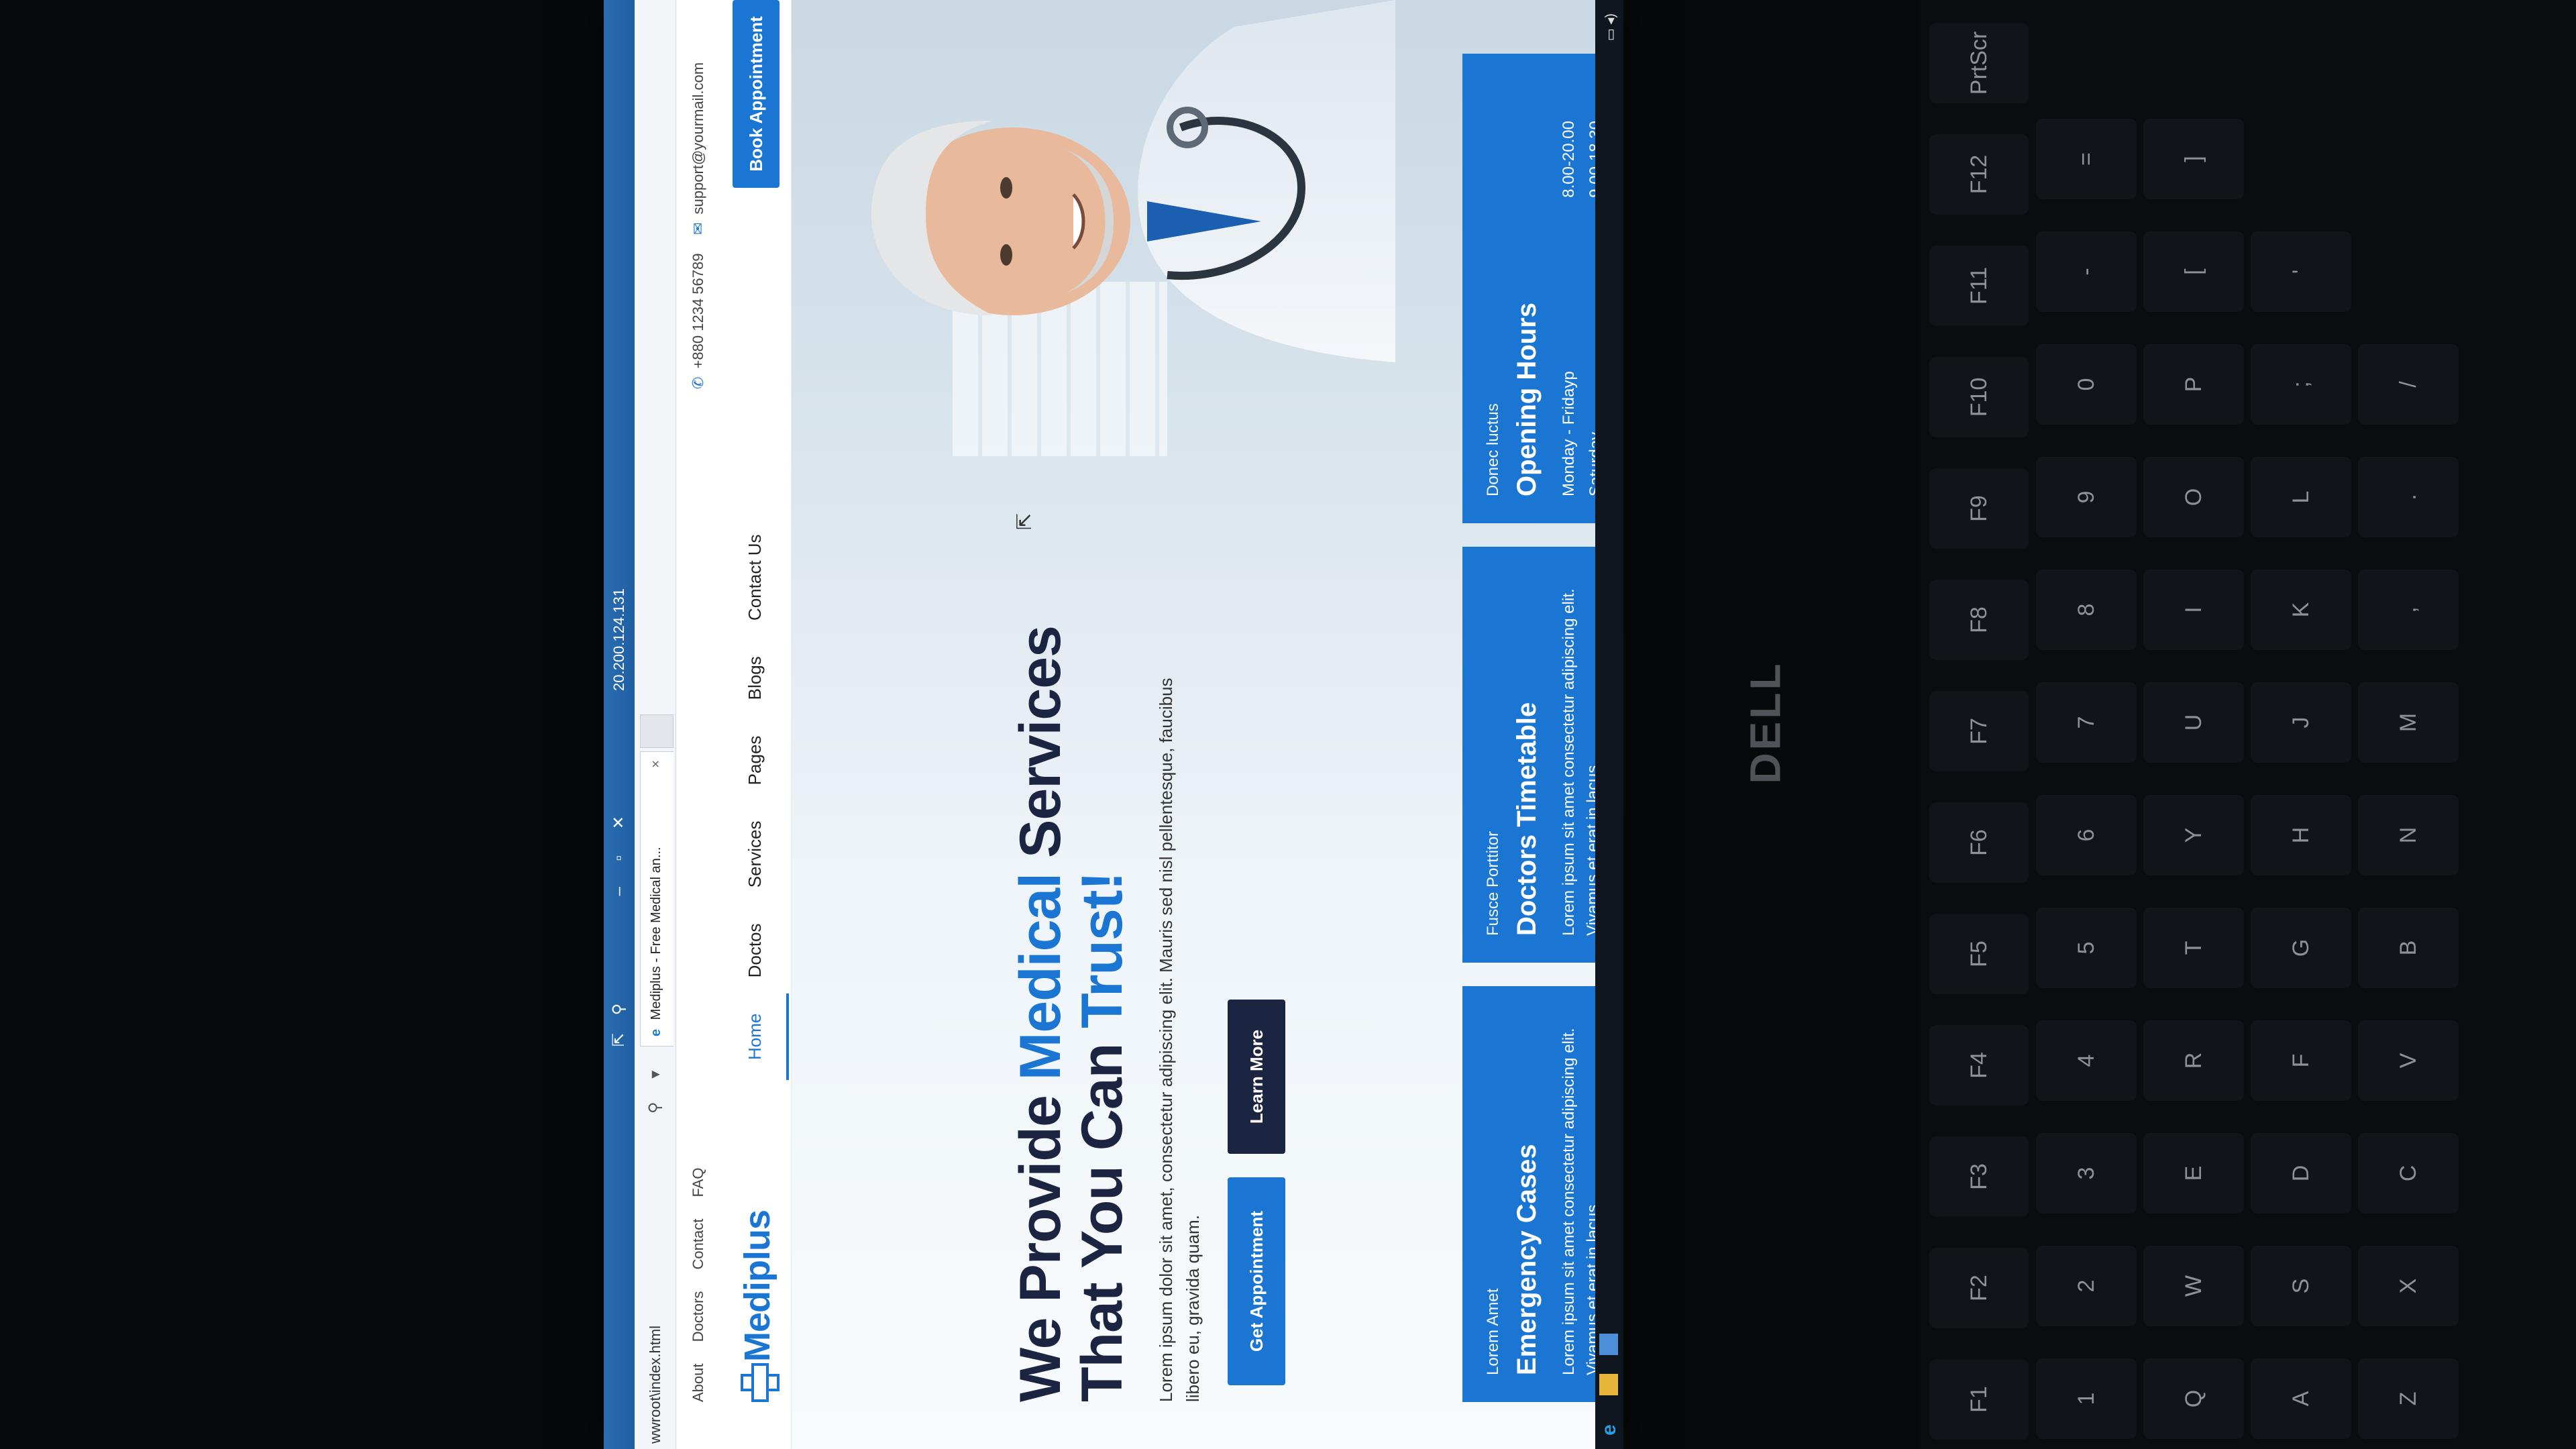 Image resolution: width=2576 pixels, height=1449 pixels. Describe the element at coordinates (1979, 731) in the screenshot. I see `key: F7` at that location.